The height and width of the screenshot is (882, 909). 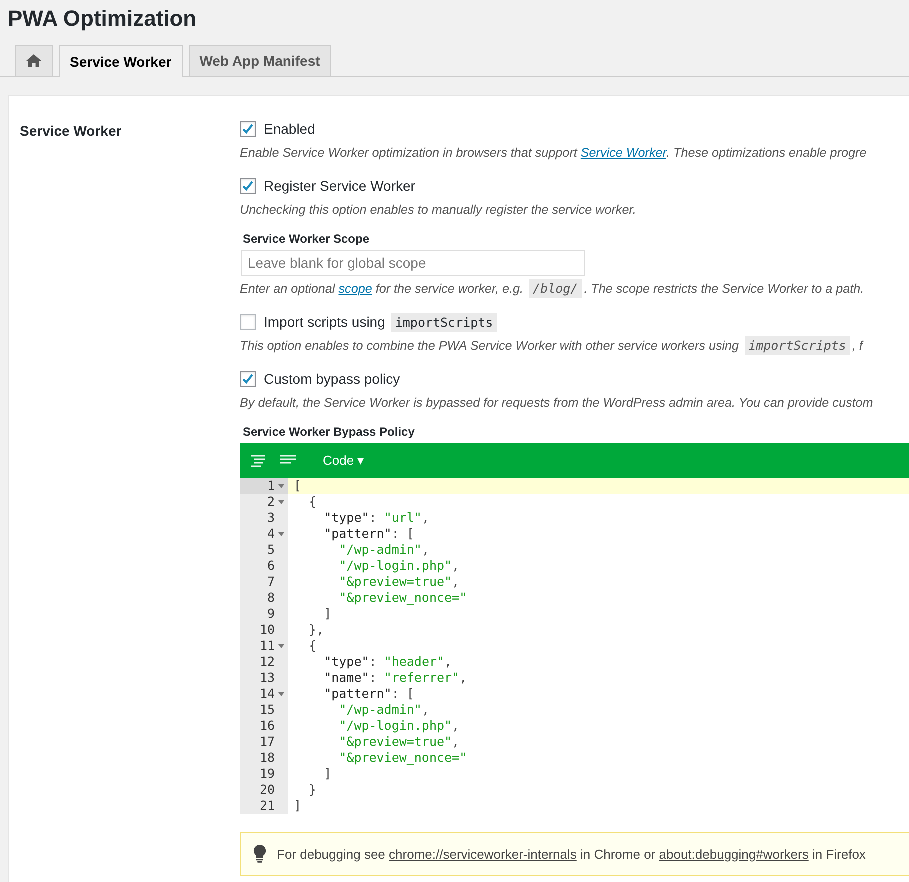 What do you see at coordinates (344, 460) in the screenshot?
I see `mode-dropdown: Code ▾` at bounding box center [344, 460].